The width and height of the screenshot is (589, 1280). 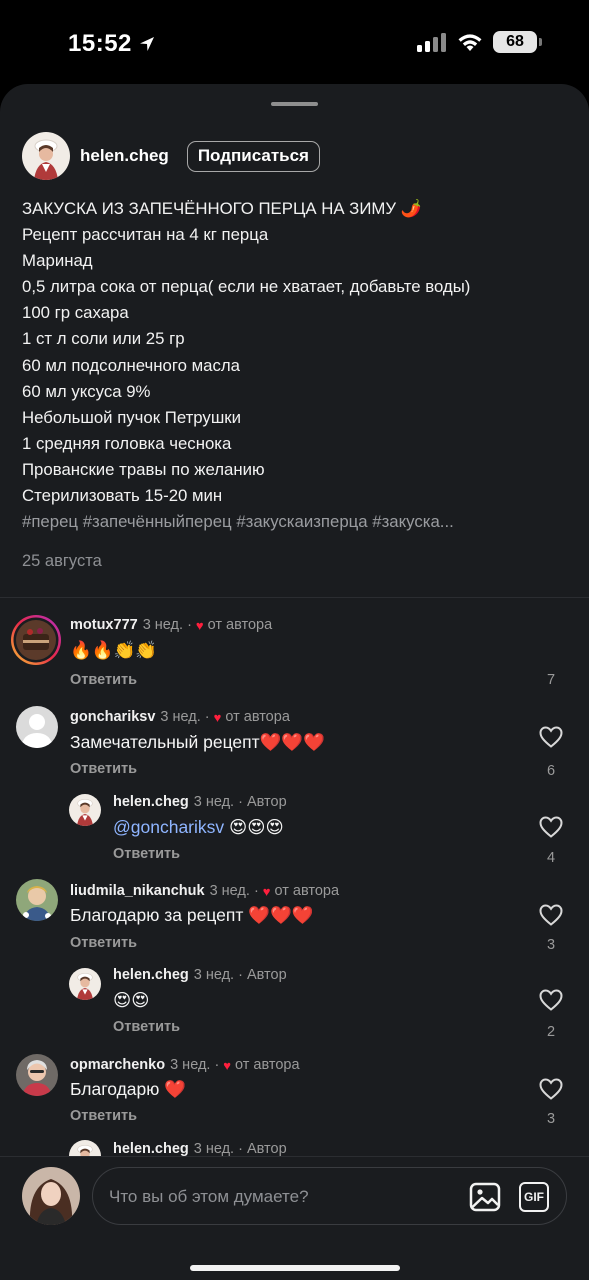 I want to click on battery-indicator: 68, so click(x=517, y=42).